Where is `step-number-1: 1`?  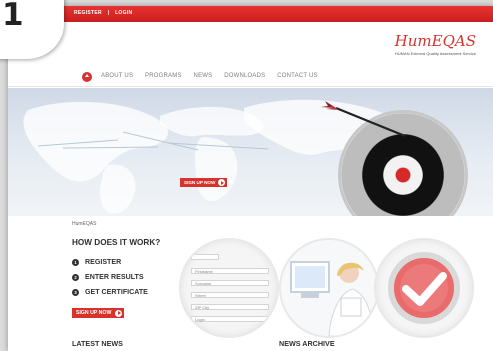 step-number-1: 1 is located at coordinates (75, 262).